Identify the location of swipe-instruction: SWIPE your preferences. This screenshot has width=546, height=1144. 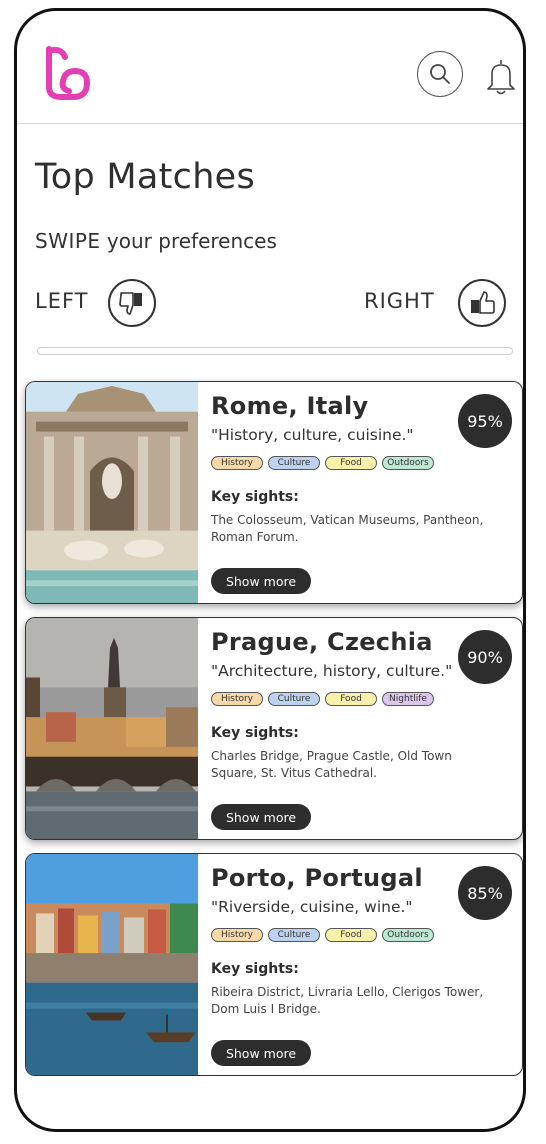
(156, 241).